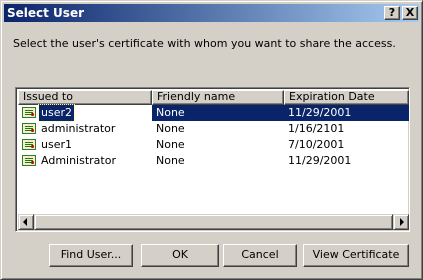 The height and width of the screenshot is (280, 423). What do you see at coordinates (46, 13) in the screenshot?
I see `window-title: Select User` at bounding box center [46, 13].